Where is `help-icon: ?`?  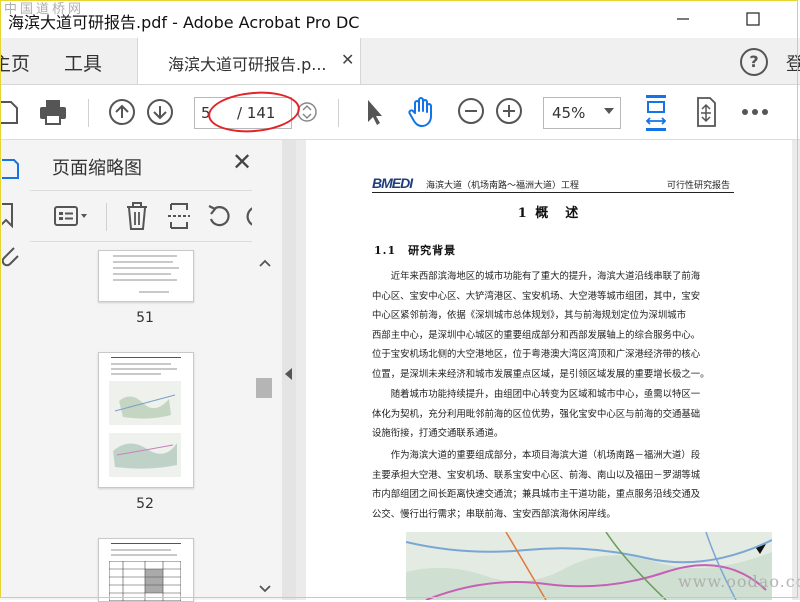 help-icon: ? is located at coordinates (754, 62).